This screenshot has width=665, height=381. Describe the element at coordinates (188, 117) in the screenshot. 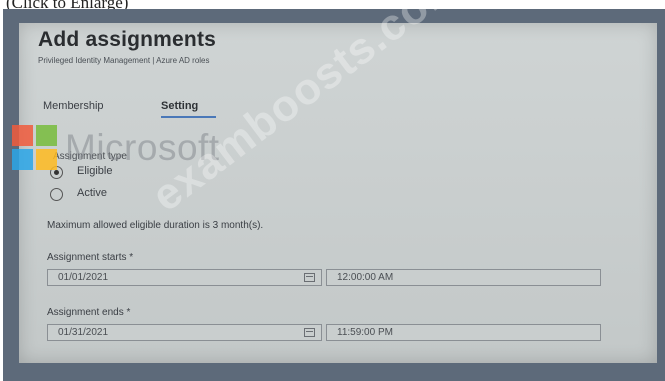

I see `active-tab-indicator` at that location.